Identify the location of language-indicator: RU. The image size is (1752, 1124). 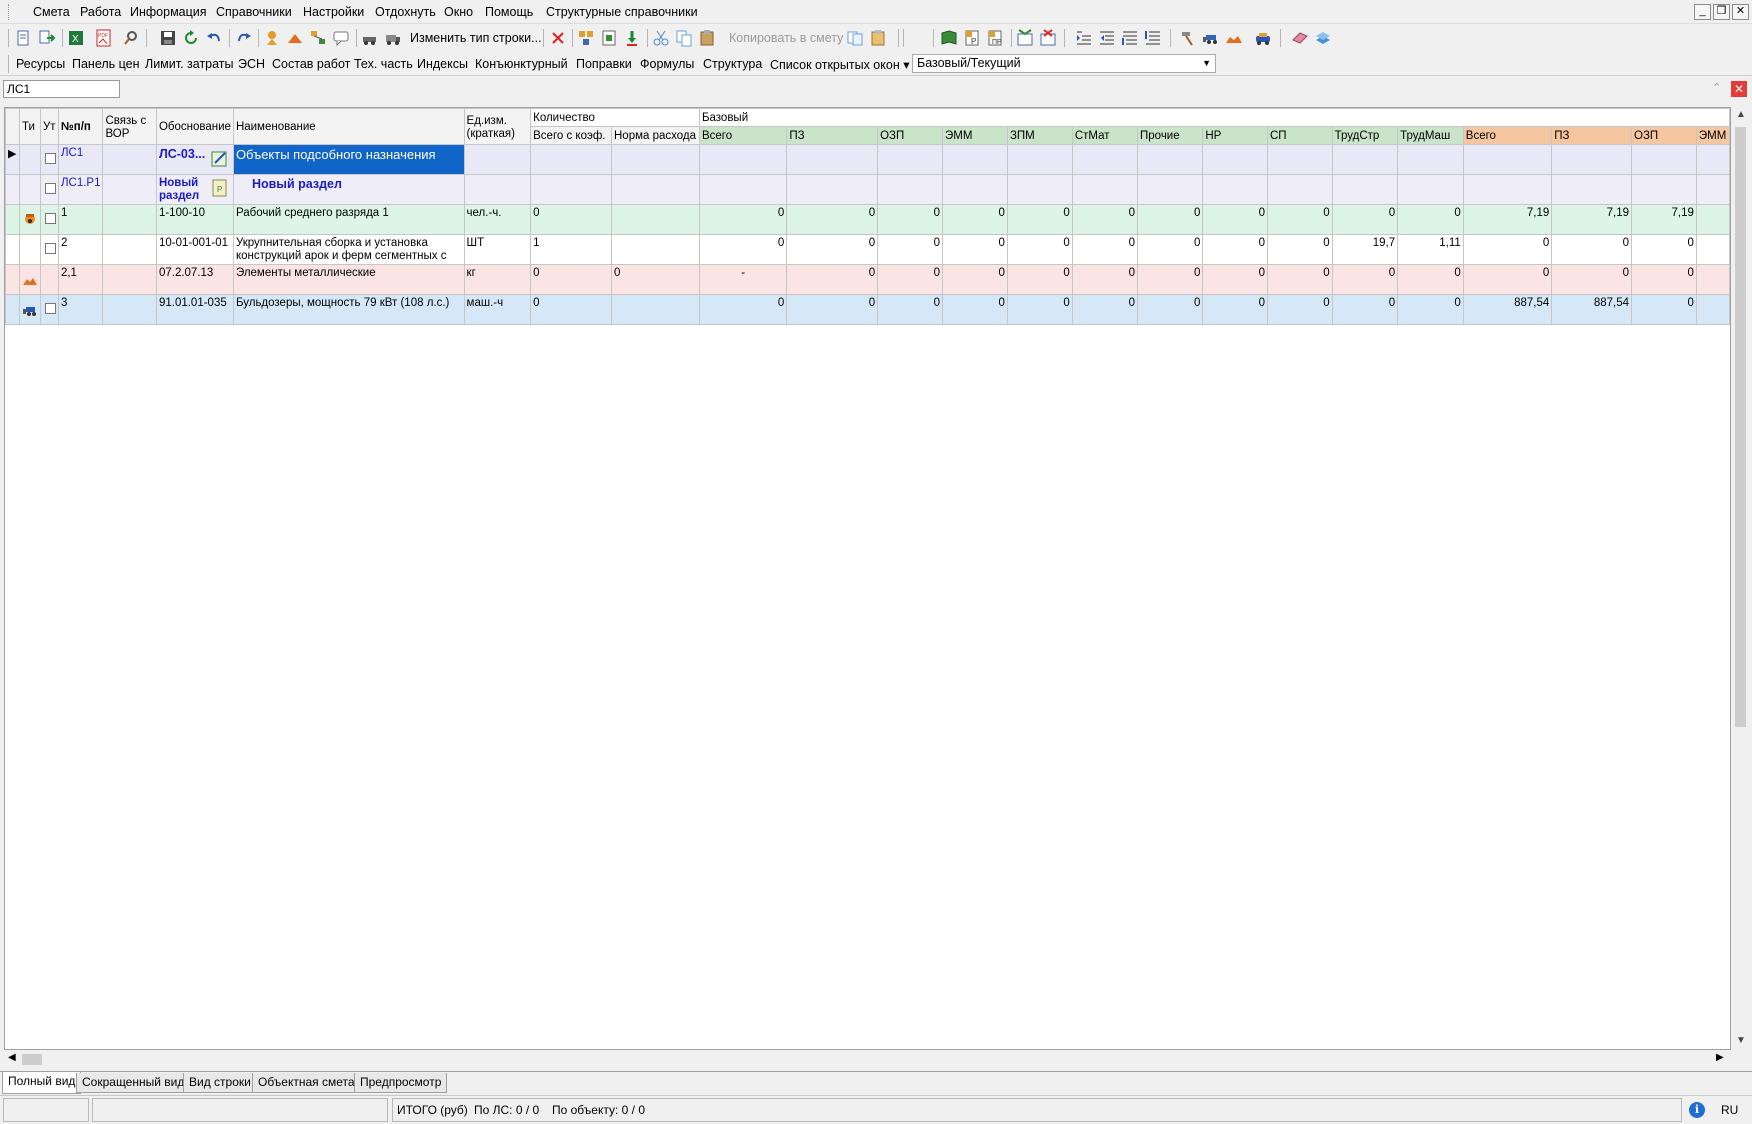
(1729, 1110).